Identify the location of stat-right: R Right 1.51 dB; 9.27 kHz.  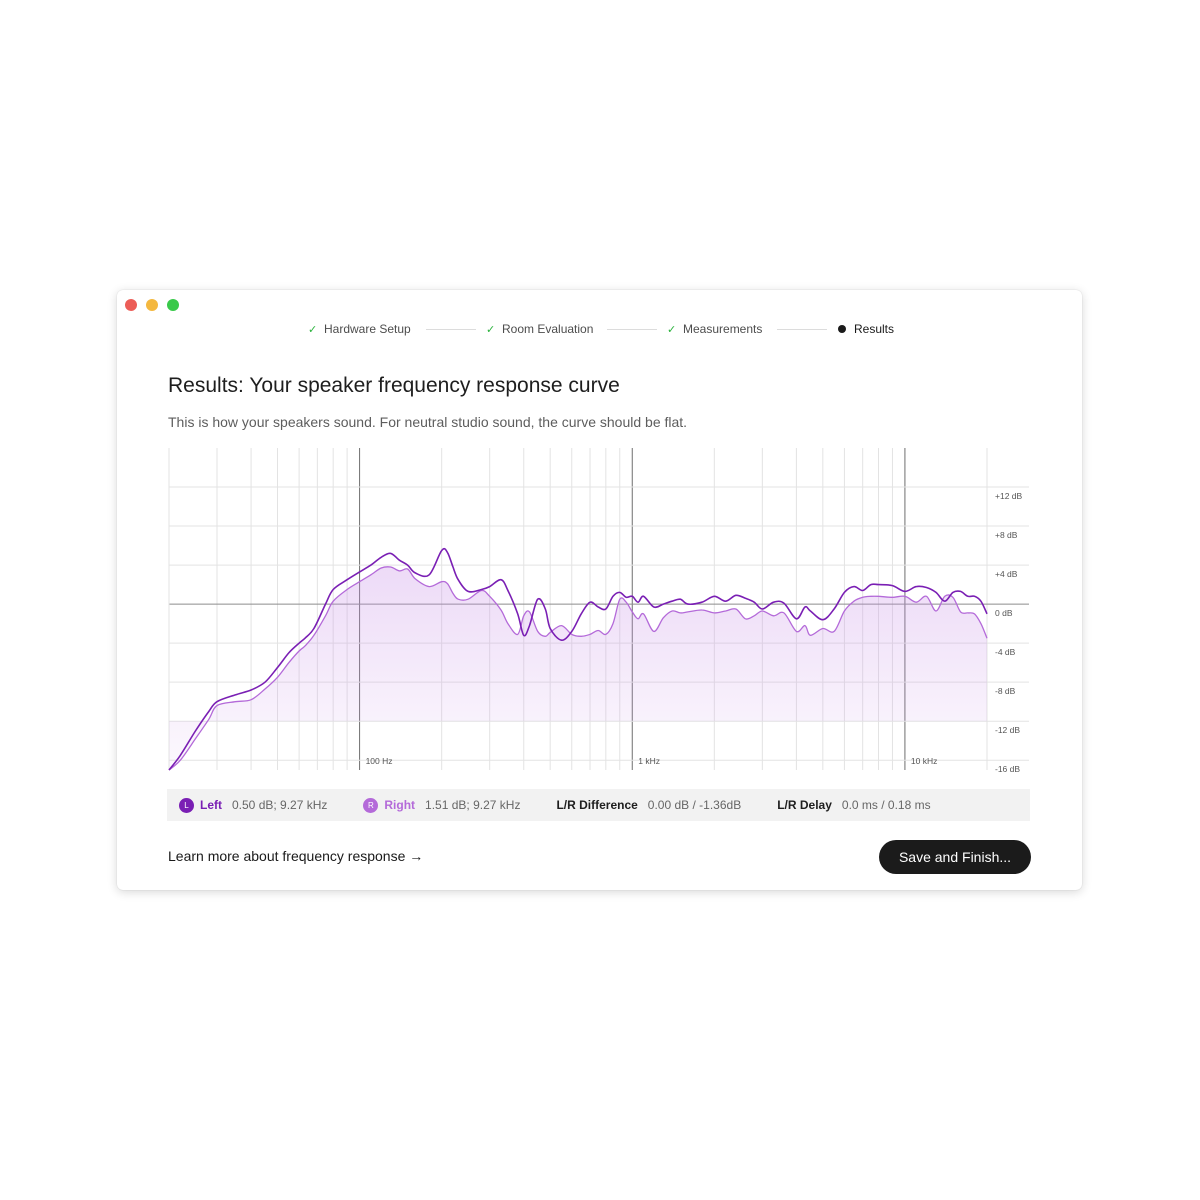
(442, 805).